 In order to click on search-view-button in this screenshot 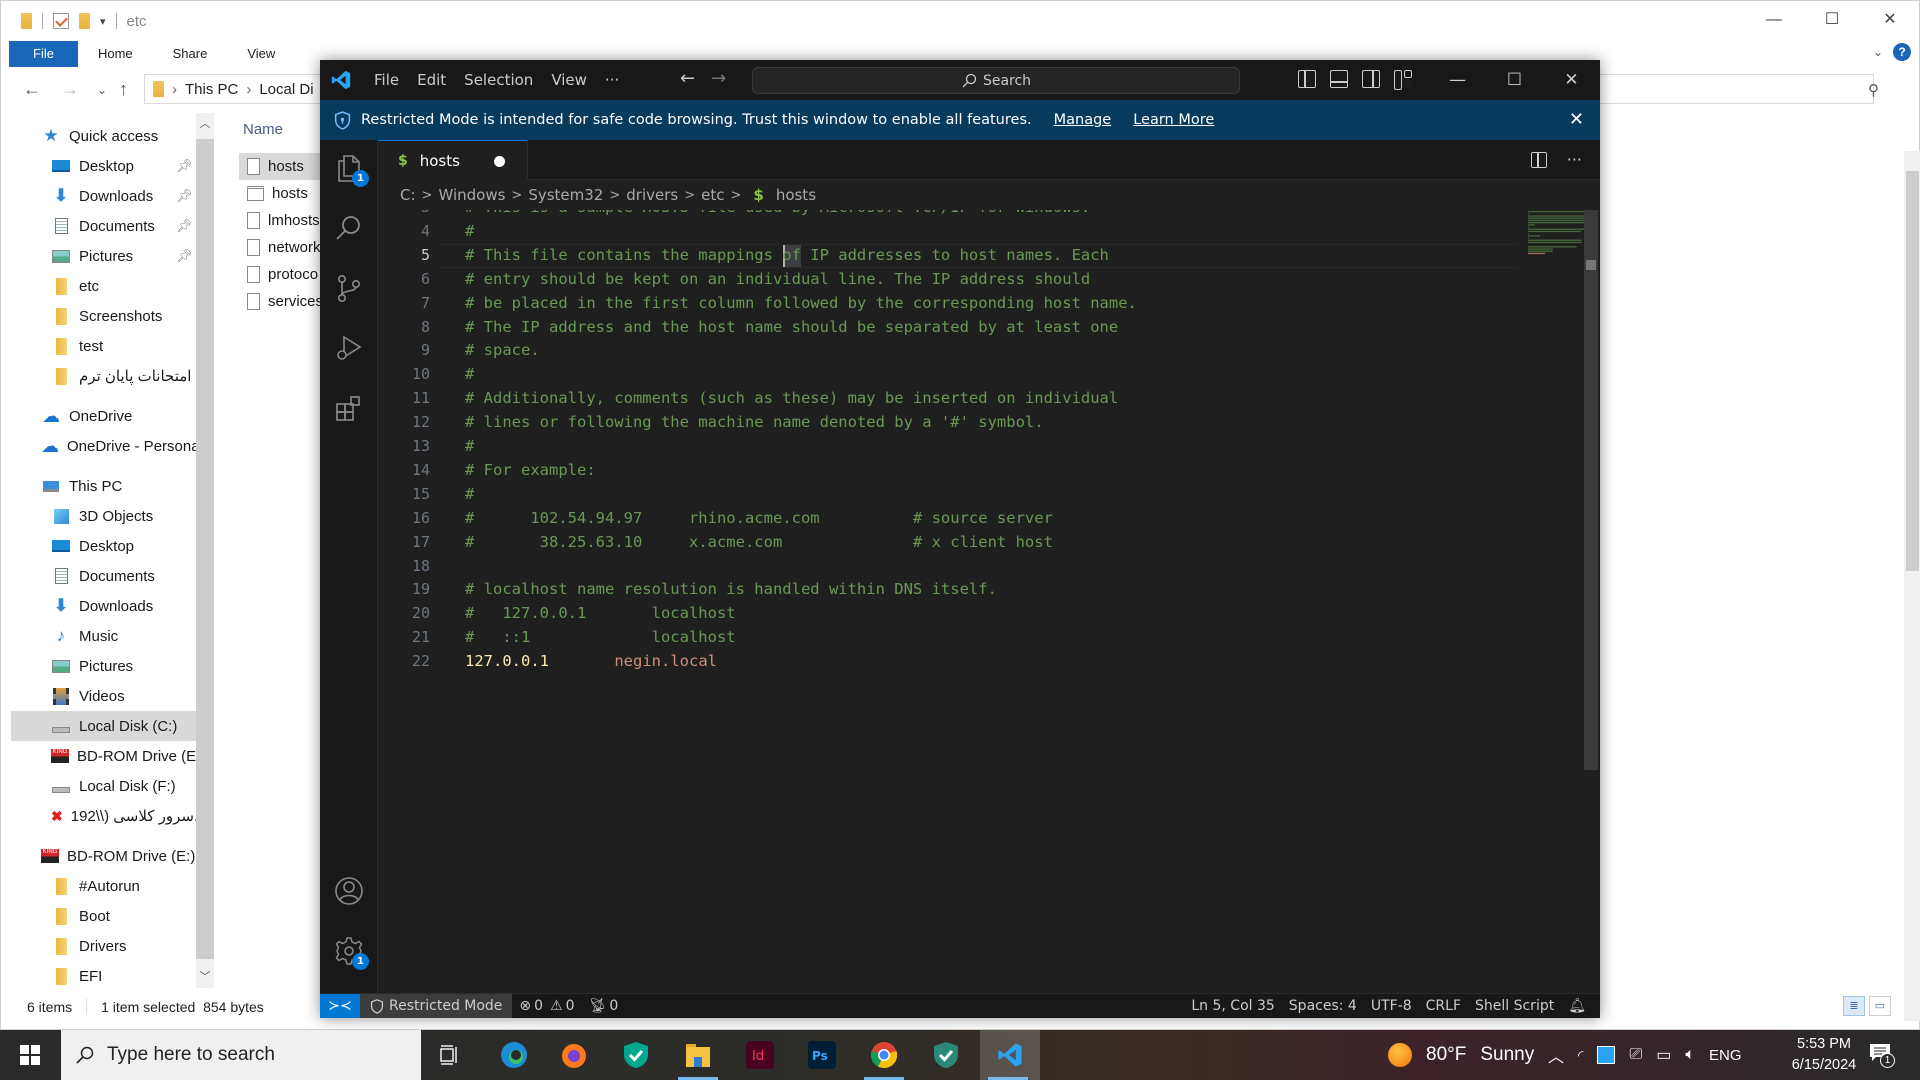, I will do `click(349, 228)`.